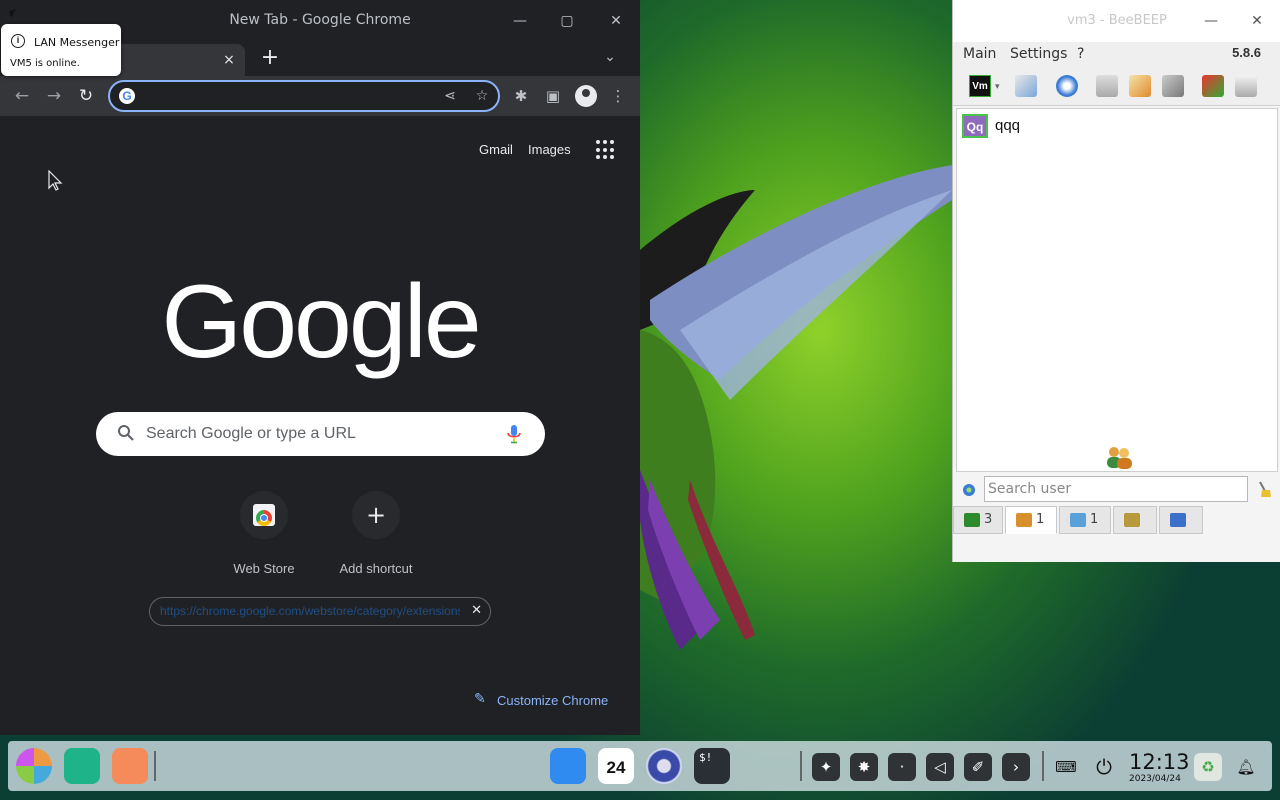 Image resolution: width=1280 pixels, height=800 pixels. I want to click on maximize-button: ▢, so click(567, 21).